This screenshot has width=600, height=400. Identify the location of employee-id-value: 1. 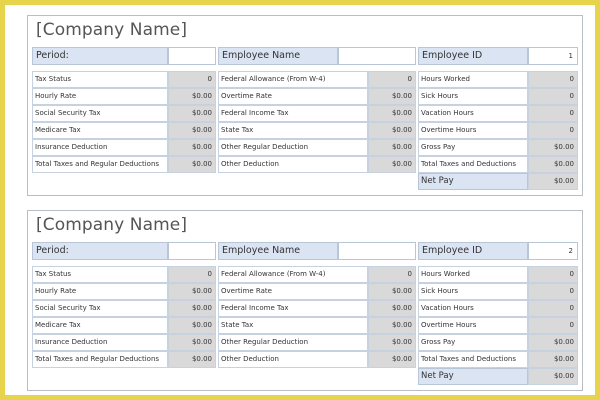
(553, 56).